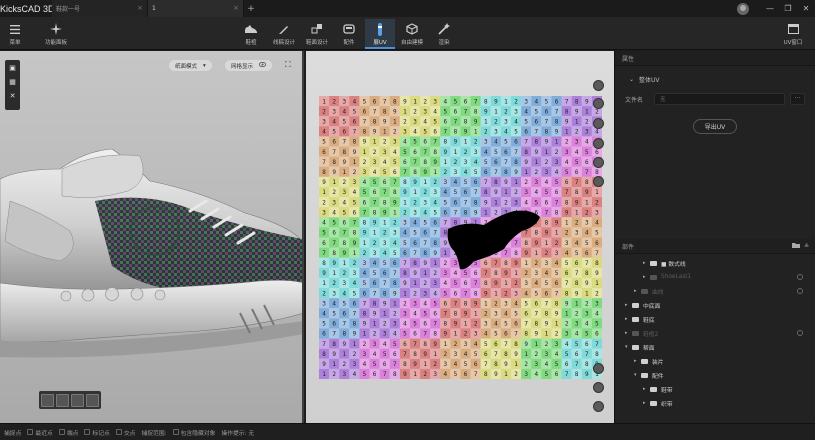 The image size is (815, 440). What do you see at coordinates (317, 34) in the screenshot?
I see `tool-upper-design: 鞋面设计` at bounding box center [317, 34].